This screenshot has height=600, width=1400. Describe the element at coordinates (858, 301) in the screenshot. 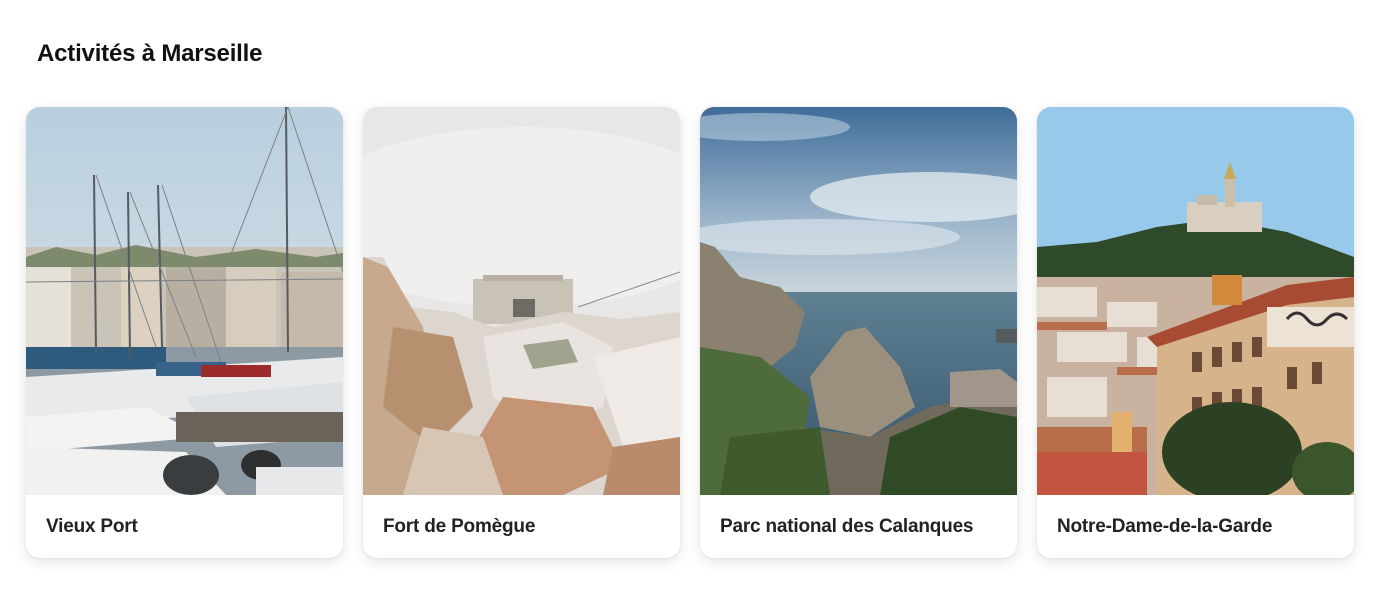

I see `calanques-photo` at that location.